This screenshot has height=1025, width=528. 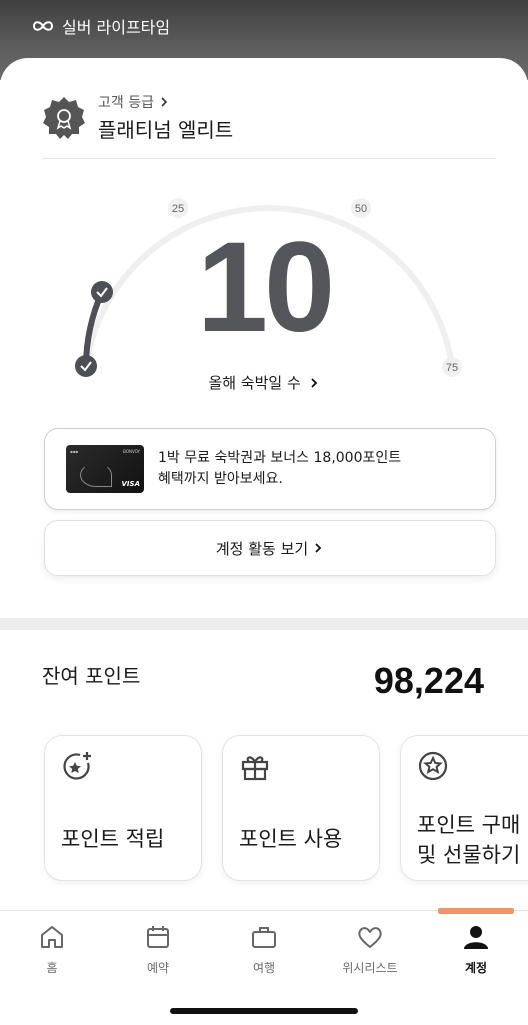 I want to click on promo-line1: 1박 무료 숙박권과 보너스 18,000포인트, so click(x=280, y=458).